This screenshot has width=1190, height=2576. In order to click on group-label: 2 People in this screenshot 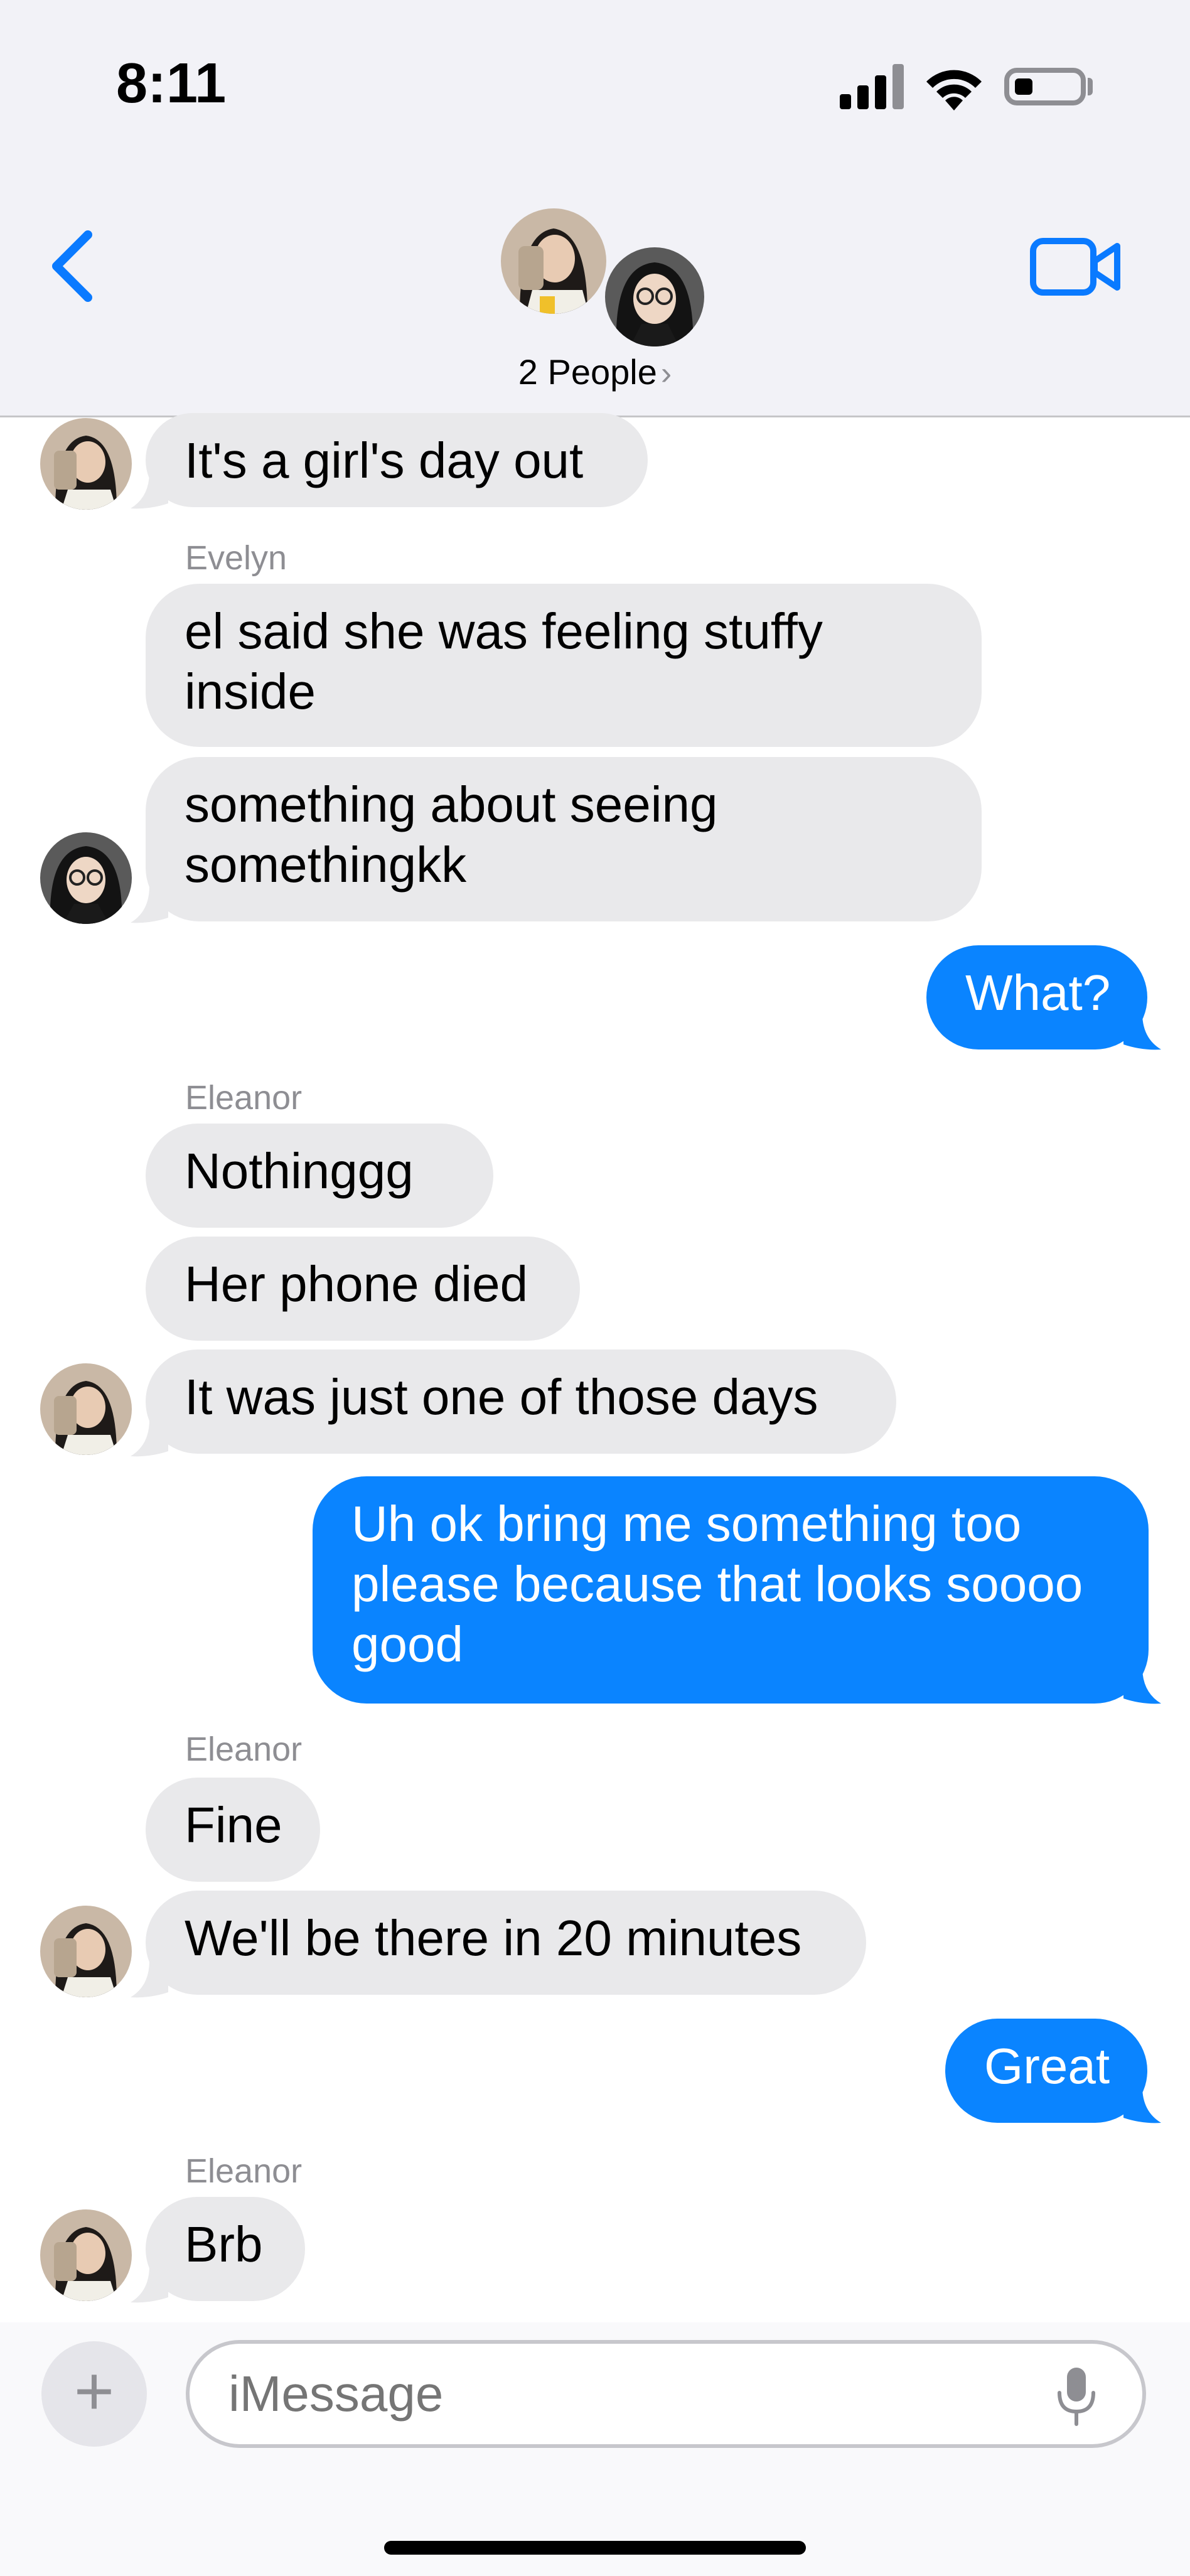, I will do `click(587, 372)`.